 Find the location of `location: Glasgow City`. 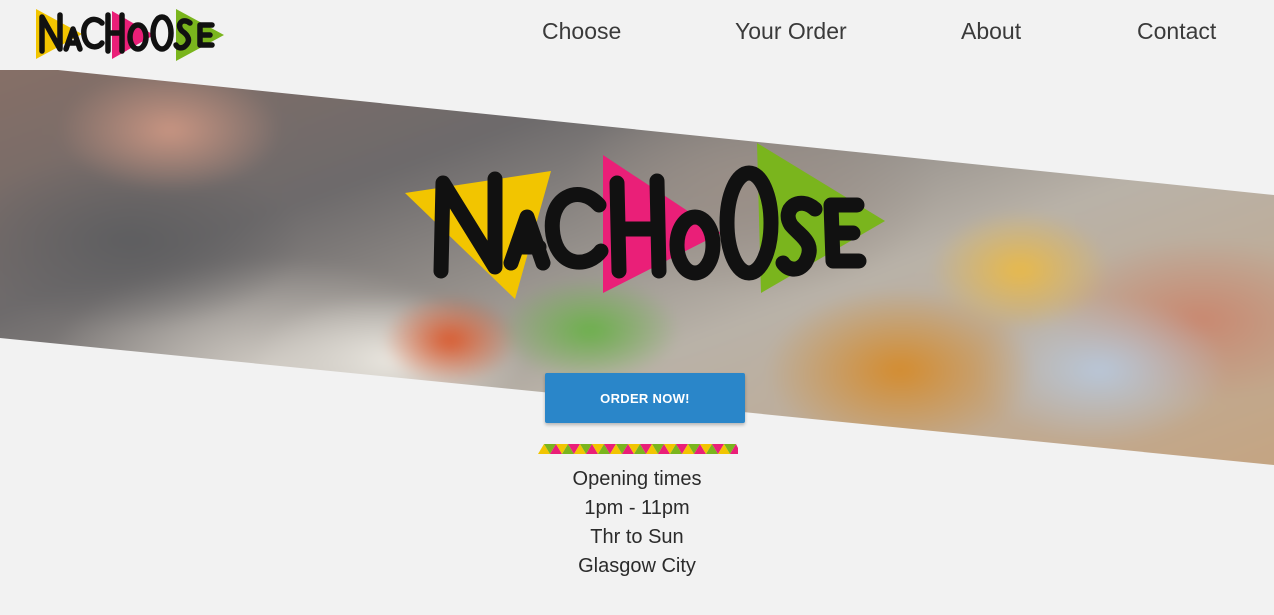

location: Glasgow City is located at coordinates (637, 566).